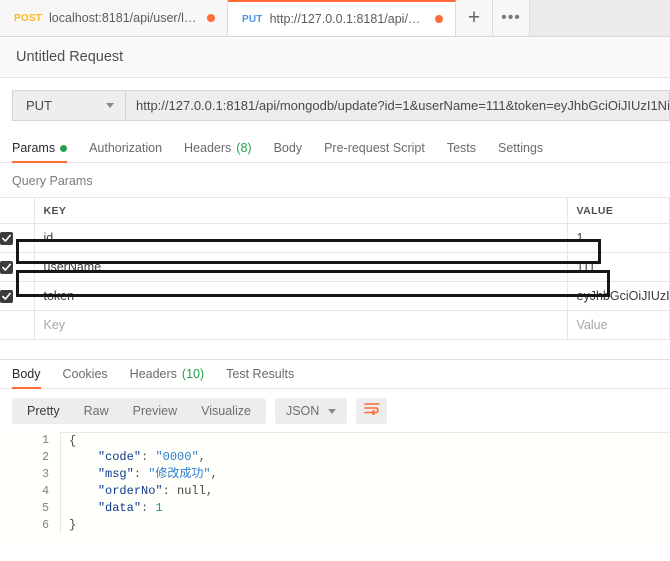 Image resolution: width=670 pixels, height=561 pixels. What do you see at coordinates (96, 411) in the screenshot?
I see `view-mode-raw: Raw` at bounding box center [96, 411].